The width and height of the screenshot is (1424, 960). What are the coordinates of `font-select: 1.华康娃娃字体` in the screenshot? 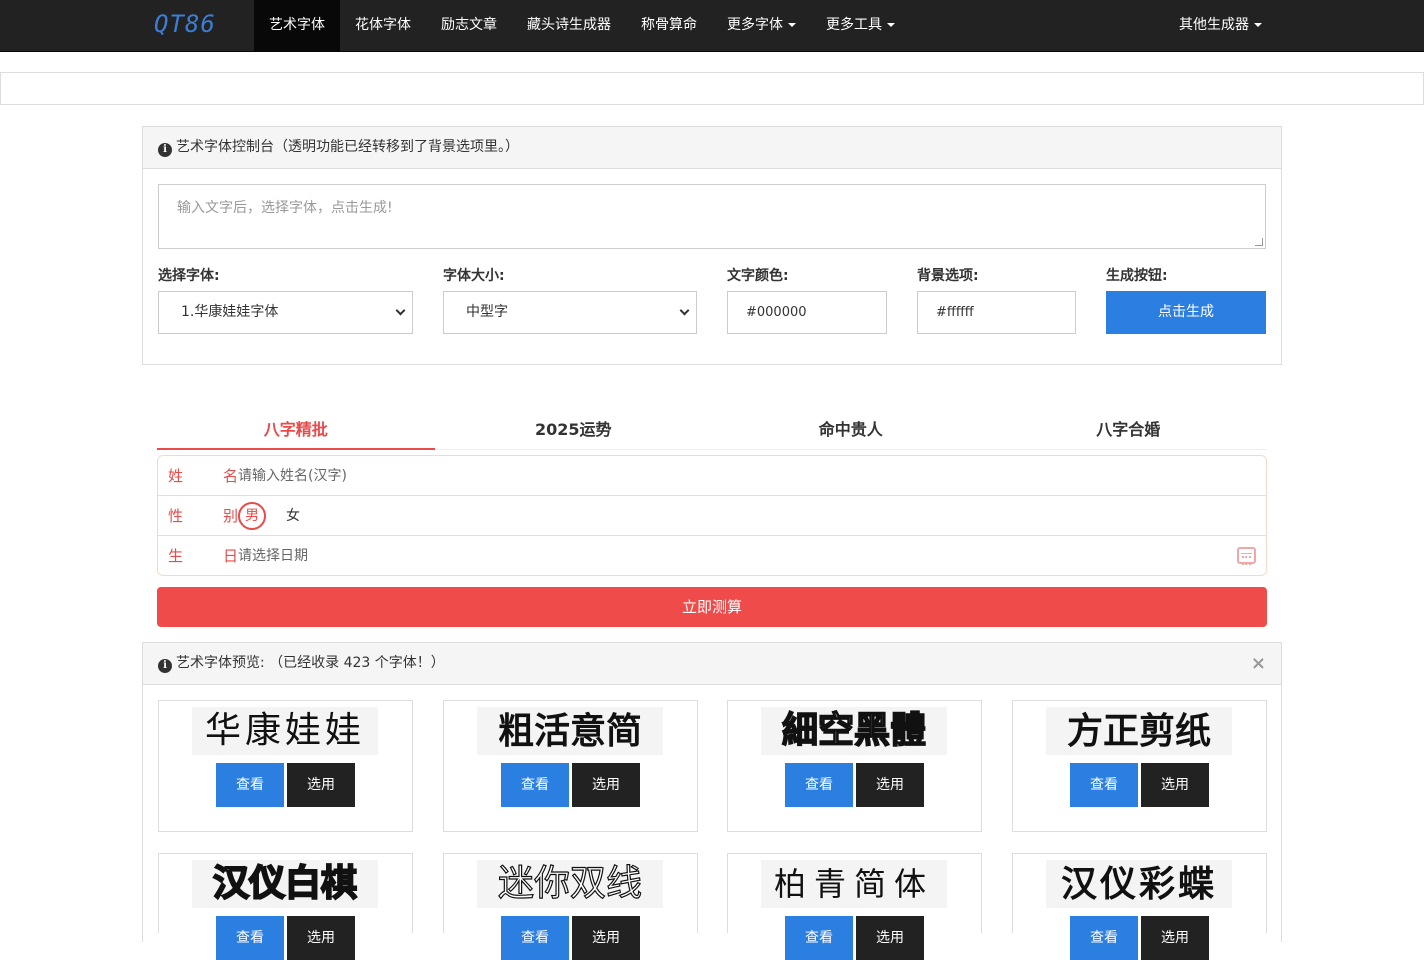 It's located at (285, 312).